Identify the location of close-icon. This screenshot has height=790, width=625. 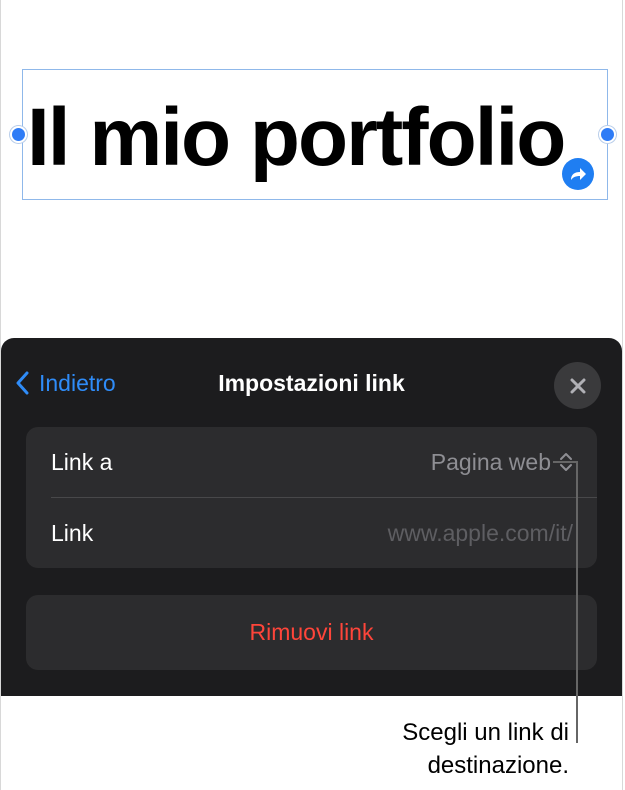
(577, 385).